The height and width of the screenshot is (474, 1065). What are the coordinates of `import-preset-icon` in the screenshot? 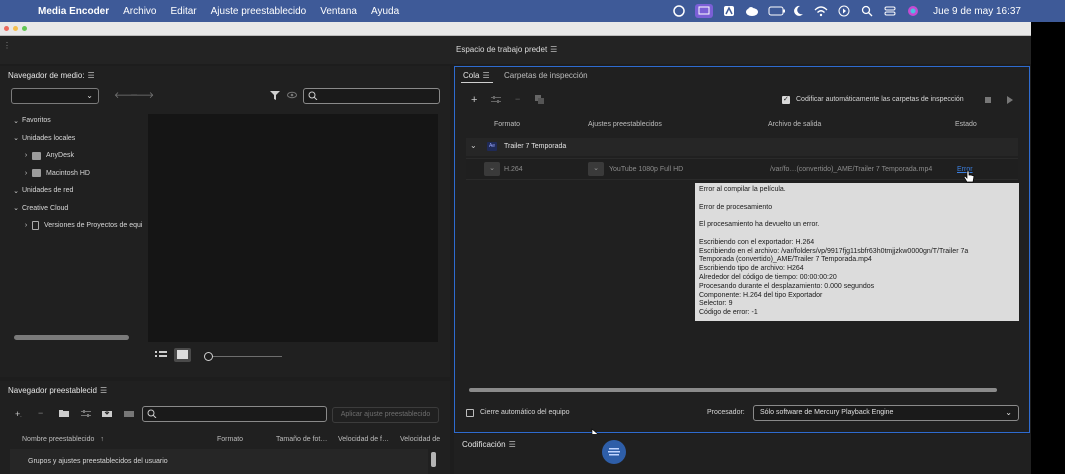 It's located at (107, 414).